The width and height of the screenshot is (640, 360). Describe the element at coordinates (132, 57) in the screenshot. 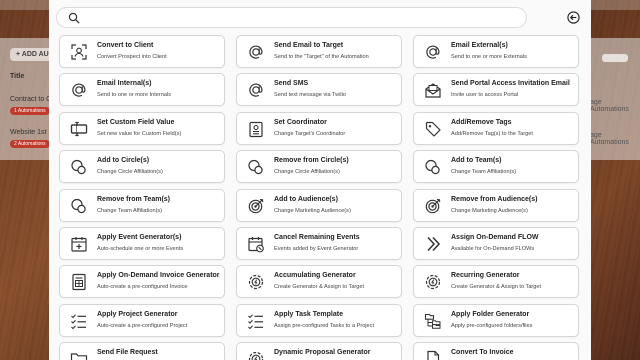

I see `action-subtitle: Convert Prospect into Client` at that location.